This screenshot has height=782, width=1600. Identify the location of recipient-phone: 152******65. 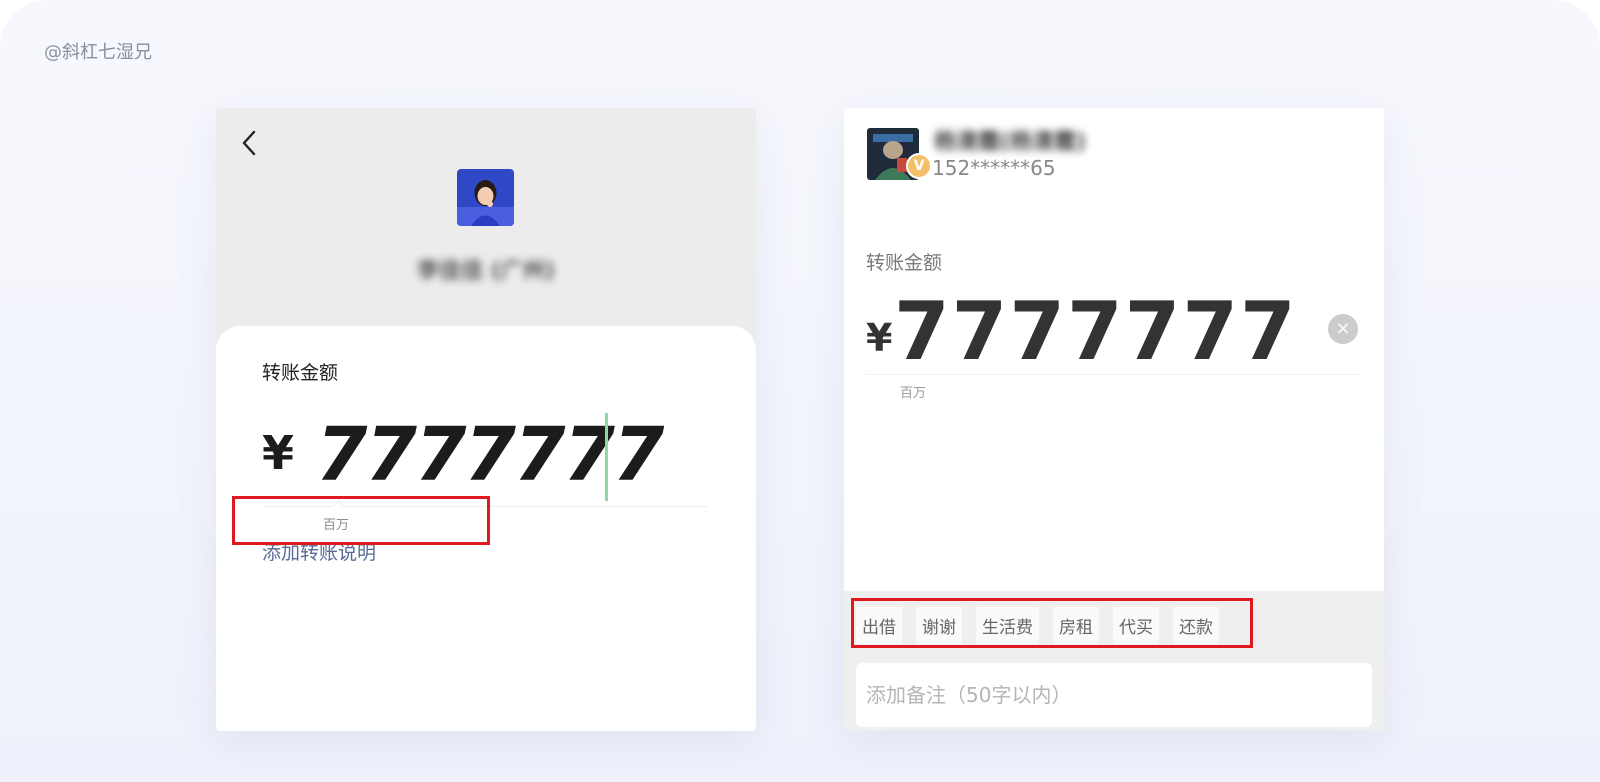
(994, 168).